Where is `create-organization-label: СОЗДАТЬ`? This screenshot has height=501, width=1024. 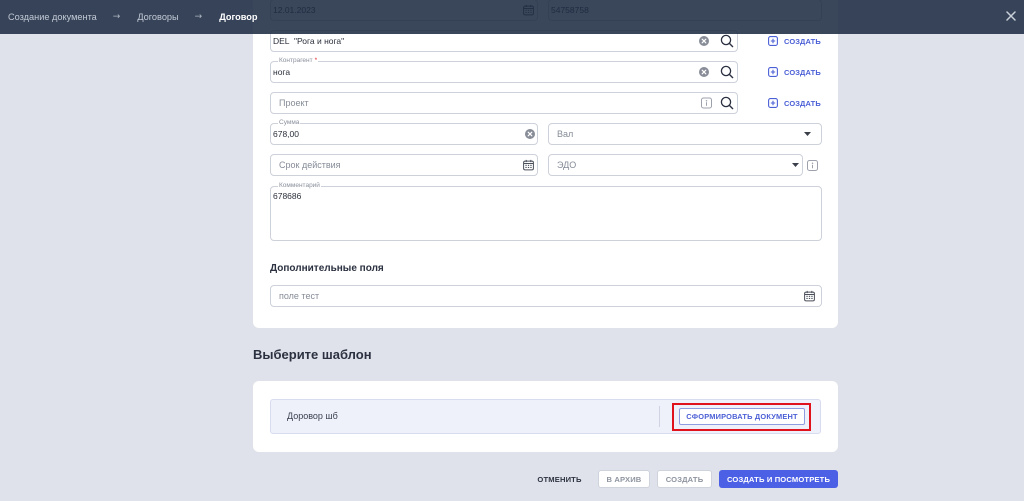
create-organization-label: СОЗДАТЬ is located at coordinates (802, 41).